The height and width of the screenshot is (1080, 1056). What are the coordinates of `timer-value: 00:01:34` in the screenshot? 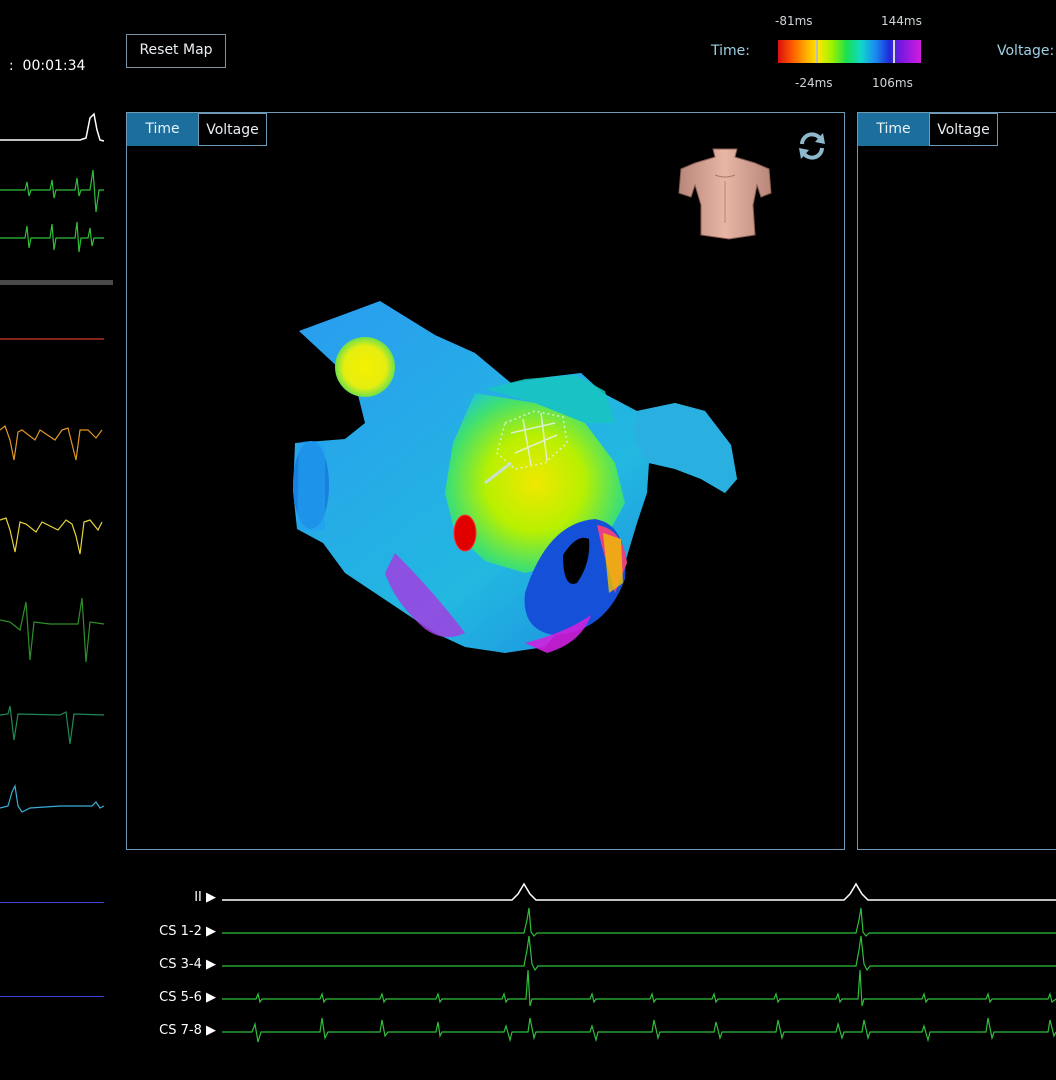 It's located at (54, 66).